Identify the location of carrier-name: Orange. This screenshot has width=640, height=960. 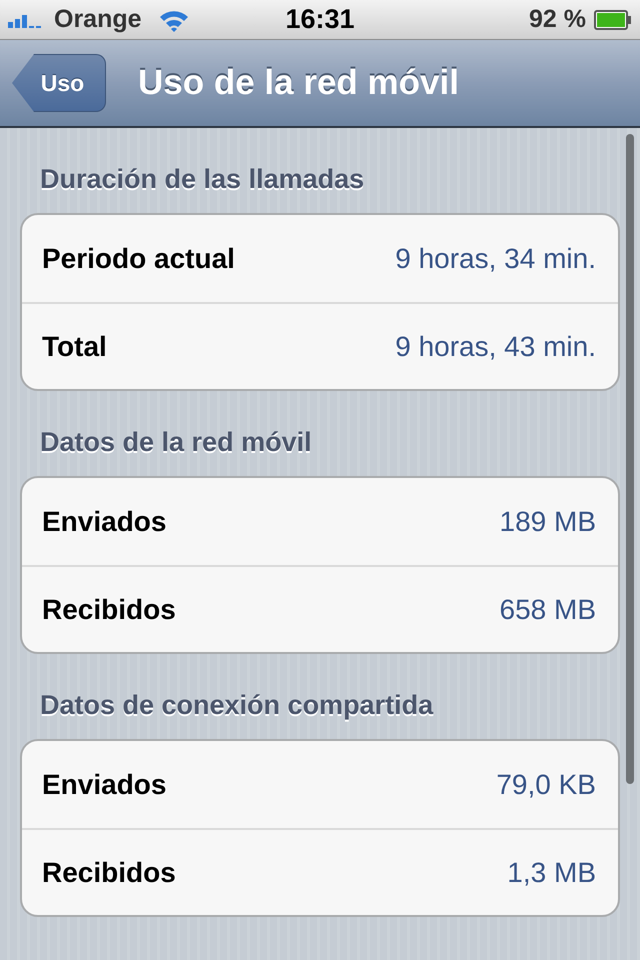
(98, 19).